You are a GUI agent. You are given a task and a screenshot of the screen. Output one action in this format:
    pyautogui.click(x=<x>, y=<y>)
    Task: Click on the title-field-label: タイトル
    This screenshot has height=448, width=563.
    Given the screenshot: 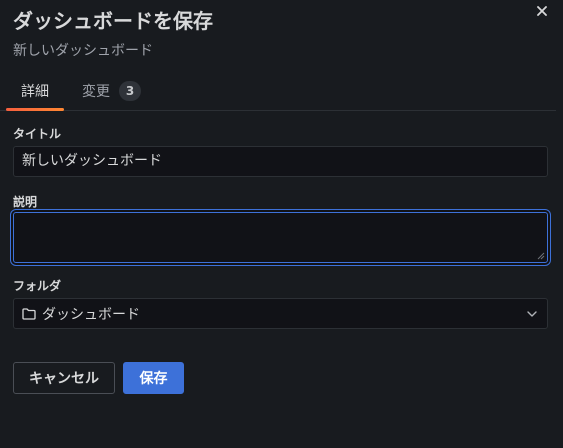 What is the action you would take?
    pyautogui.click(x=37, y=134)
    